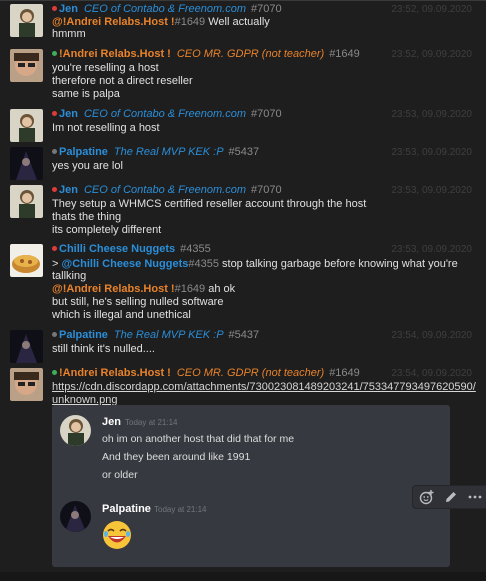  What do you see at coordinates (117, 249) in the screenshot?
I see `username: Chilli Cheese Nuggets` at bounding box center [117, 249].